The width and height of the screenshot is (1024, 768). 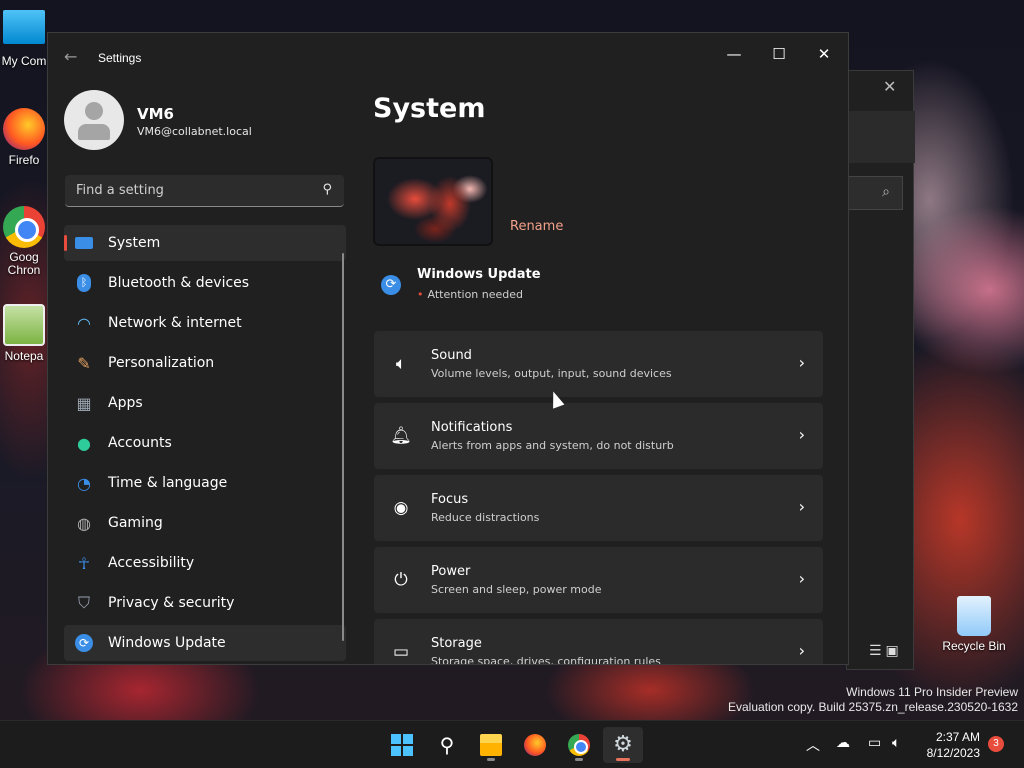 I want to click on background-window: ✕ ⌕ ☰▣, so click(x=880, y=370).